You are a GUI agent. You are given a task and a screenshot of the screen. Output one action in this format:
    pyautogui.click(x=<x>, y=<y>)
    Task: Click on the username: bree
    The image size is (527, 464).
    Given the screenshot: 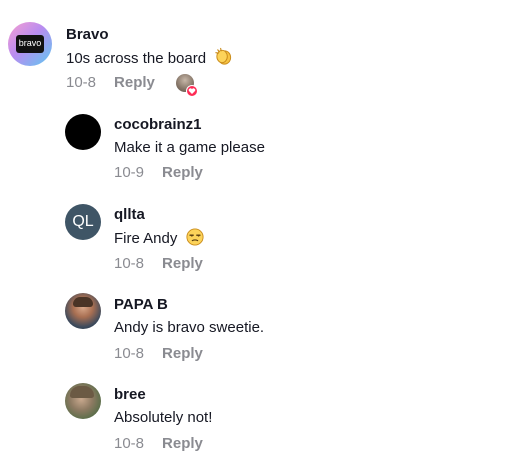 What is the action you would take?
    pyautogui.click(x=130, y=395)
    